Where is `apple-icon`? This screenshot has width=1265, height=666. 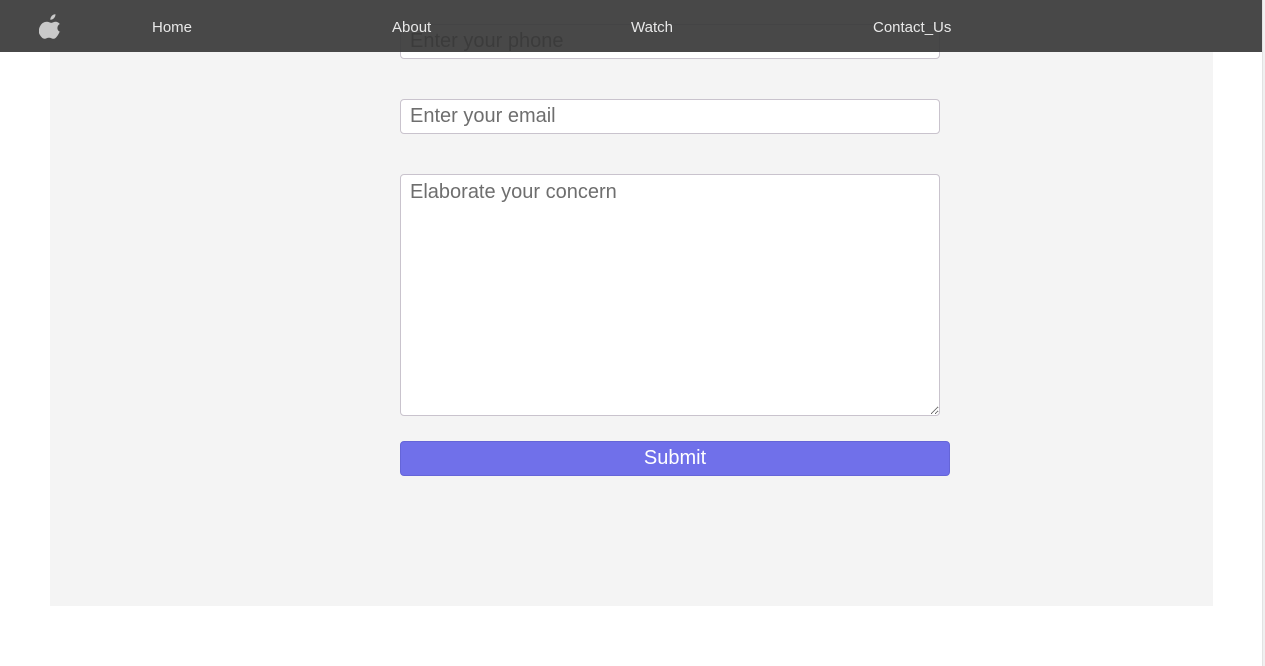 apple-icon is located at coordinates (50, 26).